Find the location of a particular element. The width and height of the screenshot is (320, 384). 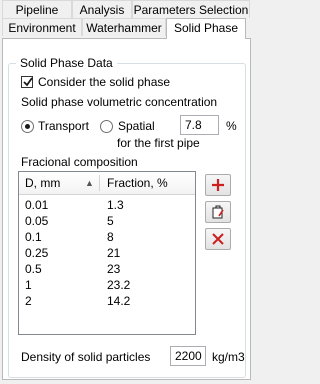

tab-row-2: Environment Waterhammer Solid Phase is located at coordinates (127, 28).